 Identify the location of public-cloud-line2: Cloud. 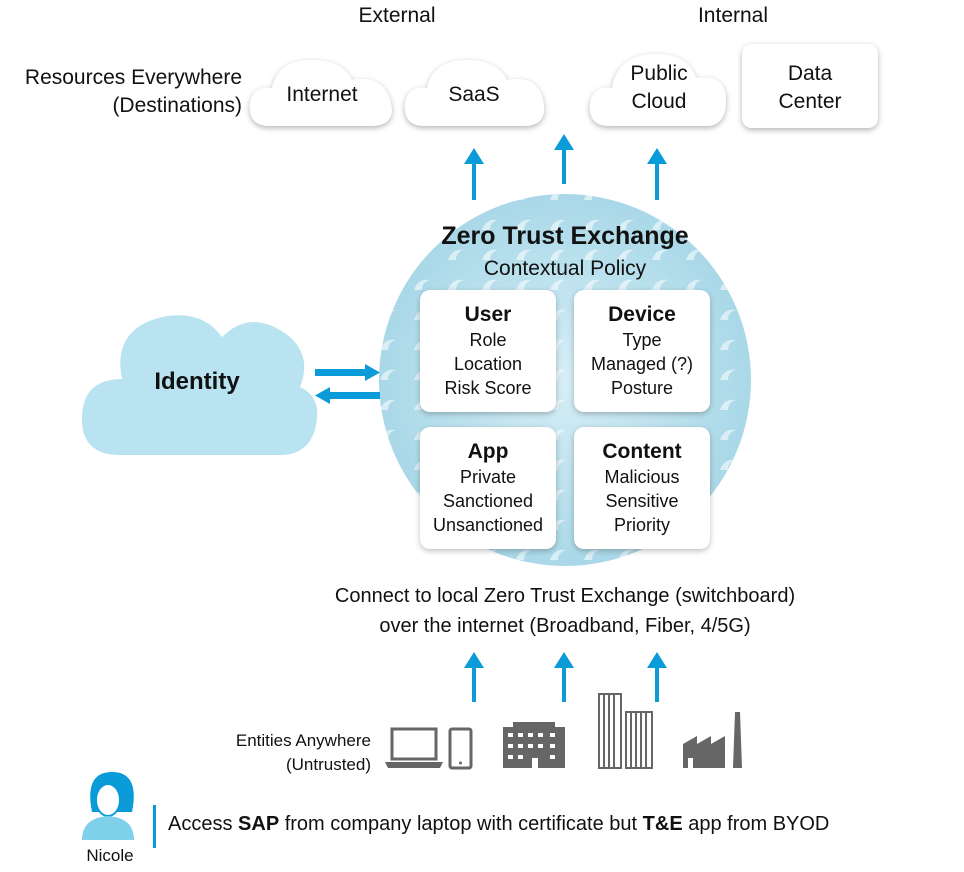
(659, 101).